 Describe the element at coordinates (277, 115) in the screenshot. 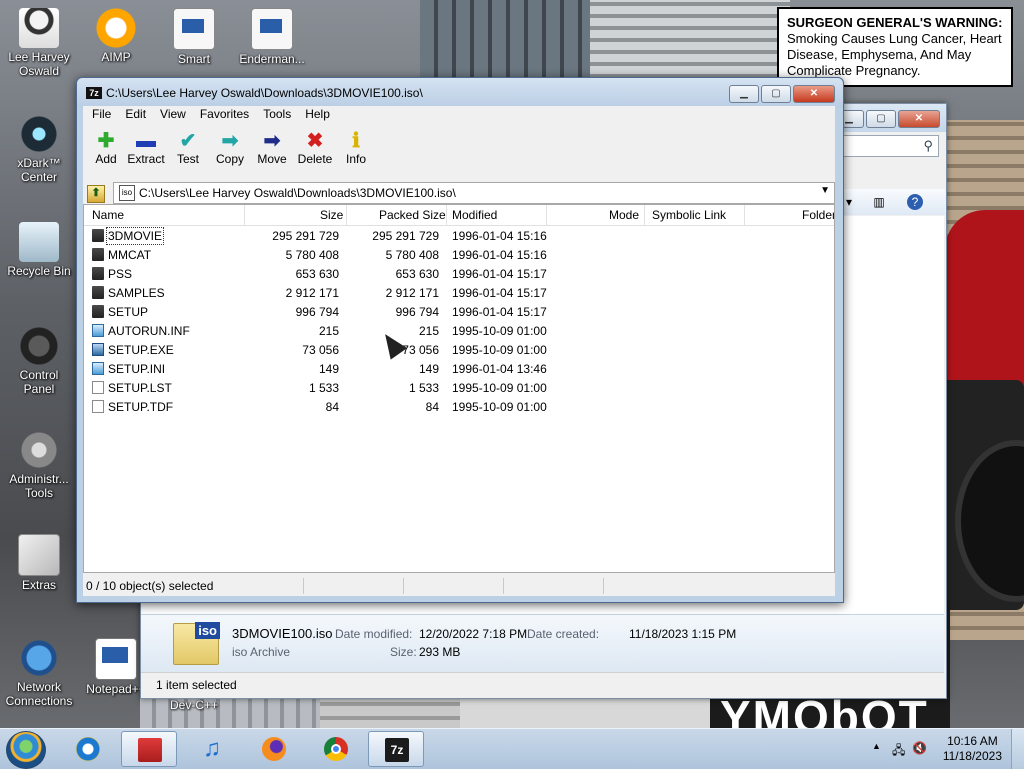

I see `menu-tools: Tools` at that location.